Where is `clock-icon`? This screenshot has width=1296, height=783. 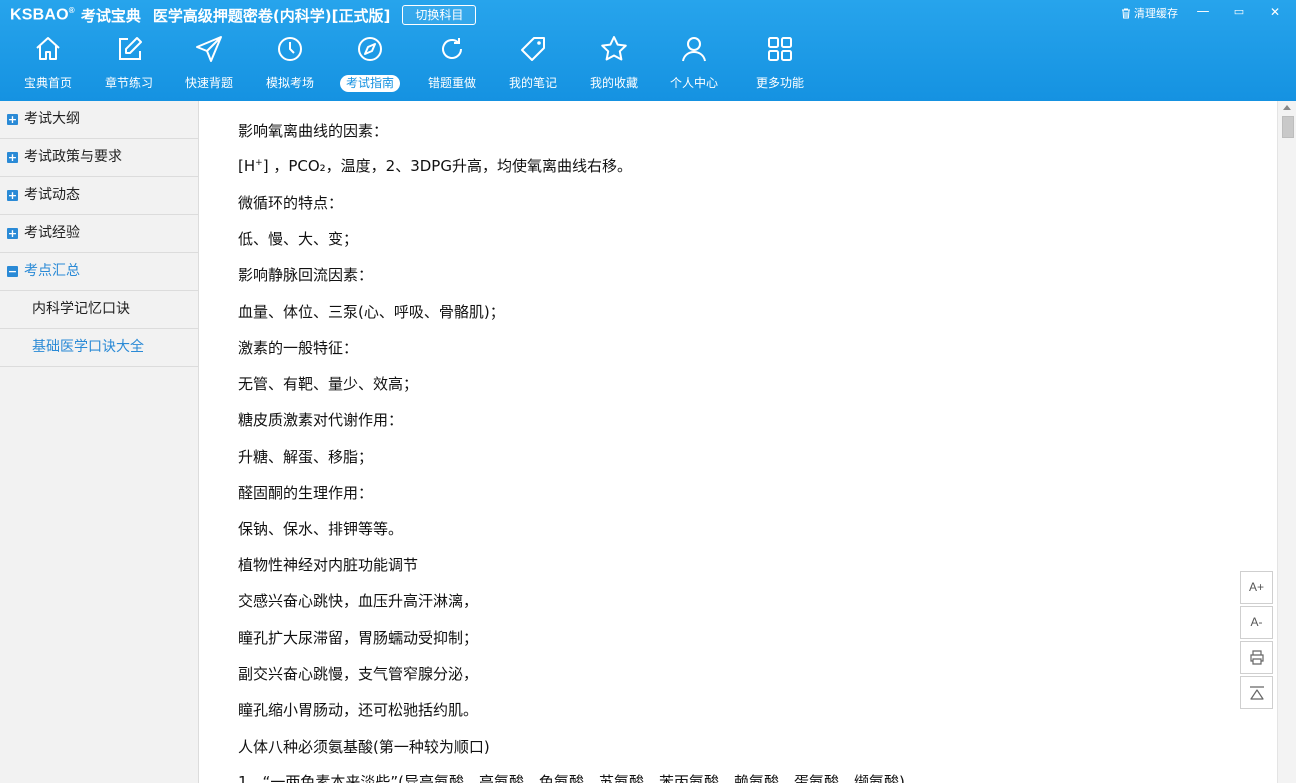 clock-icon is located at coordinates (290, 49).